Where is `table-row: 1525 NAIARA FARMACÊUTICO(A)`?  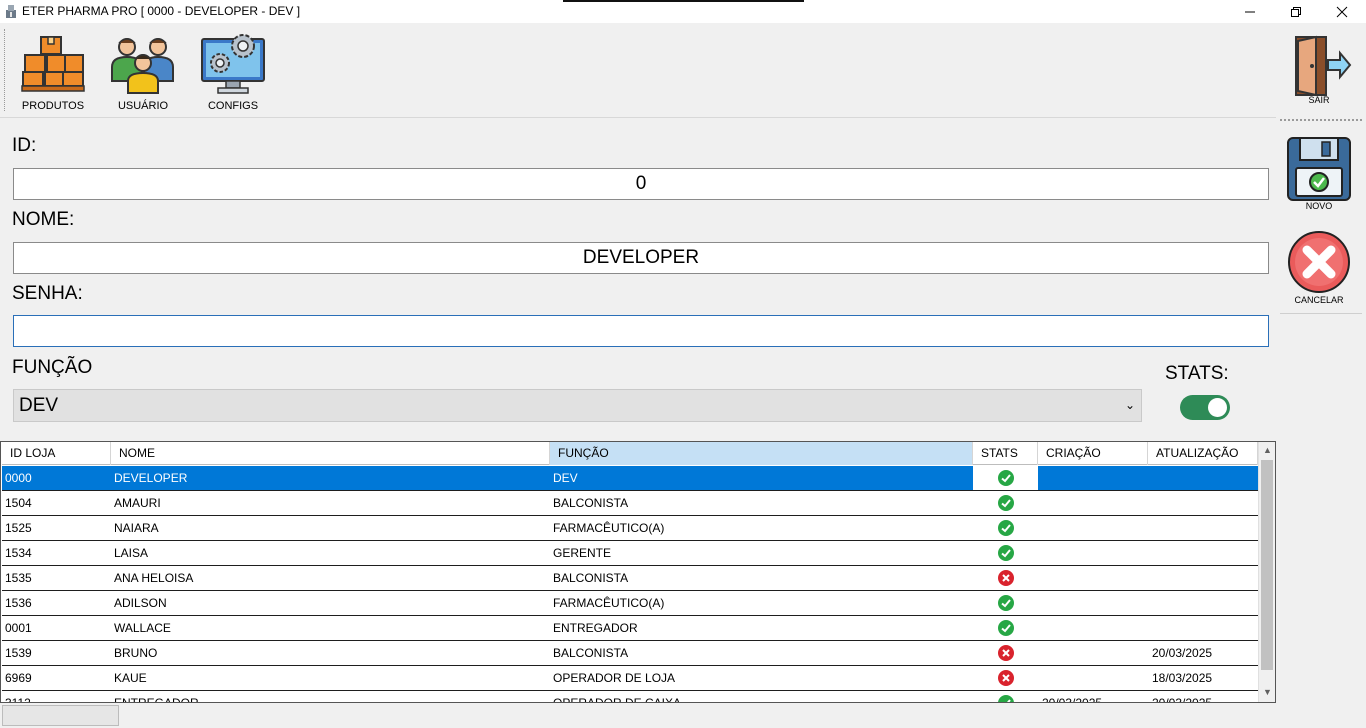
table-row: 1525 NAIARA FARMACÊUTICO(A) is located at coordinates (630, 528).